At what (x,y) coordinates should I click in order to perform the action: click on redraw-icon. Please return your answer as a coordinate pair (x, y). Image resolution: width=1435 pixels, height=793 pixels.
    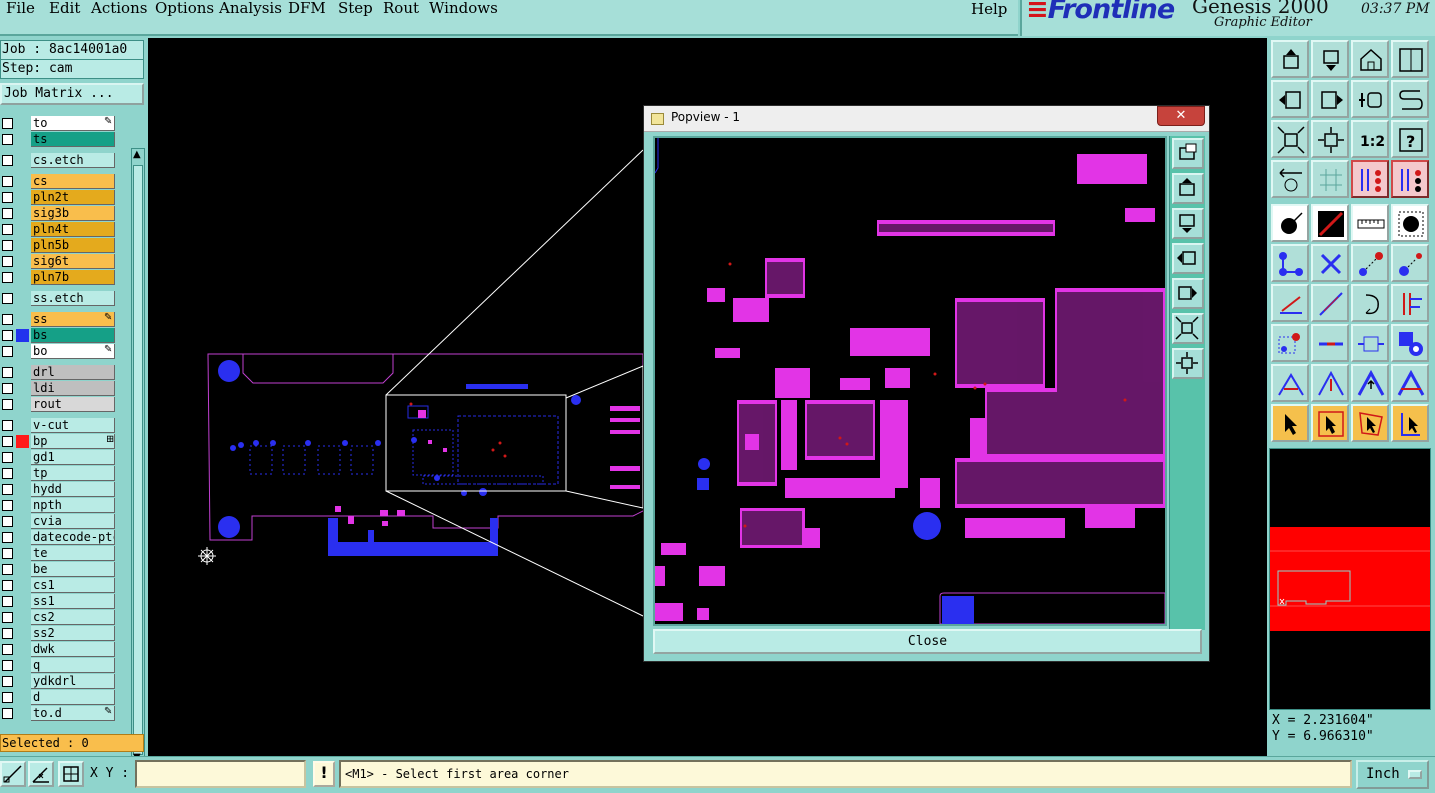
    Looking at the image, I should click on (1370, 99).